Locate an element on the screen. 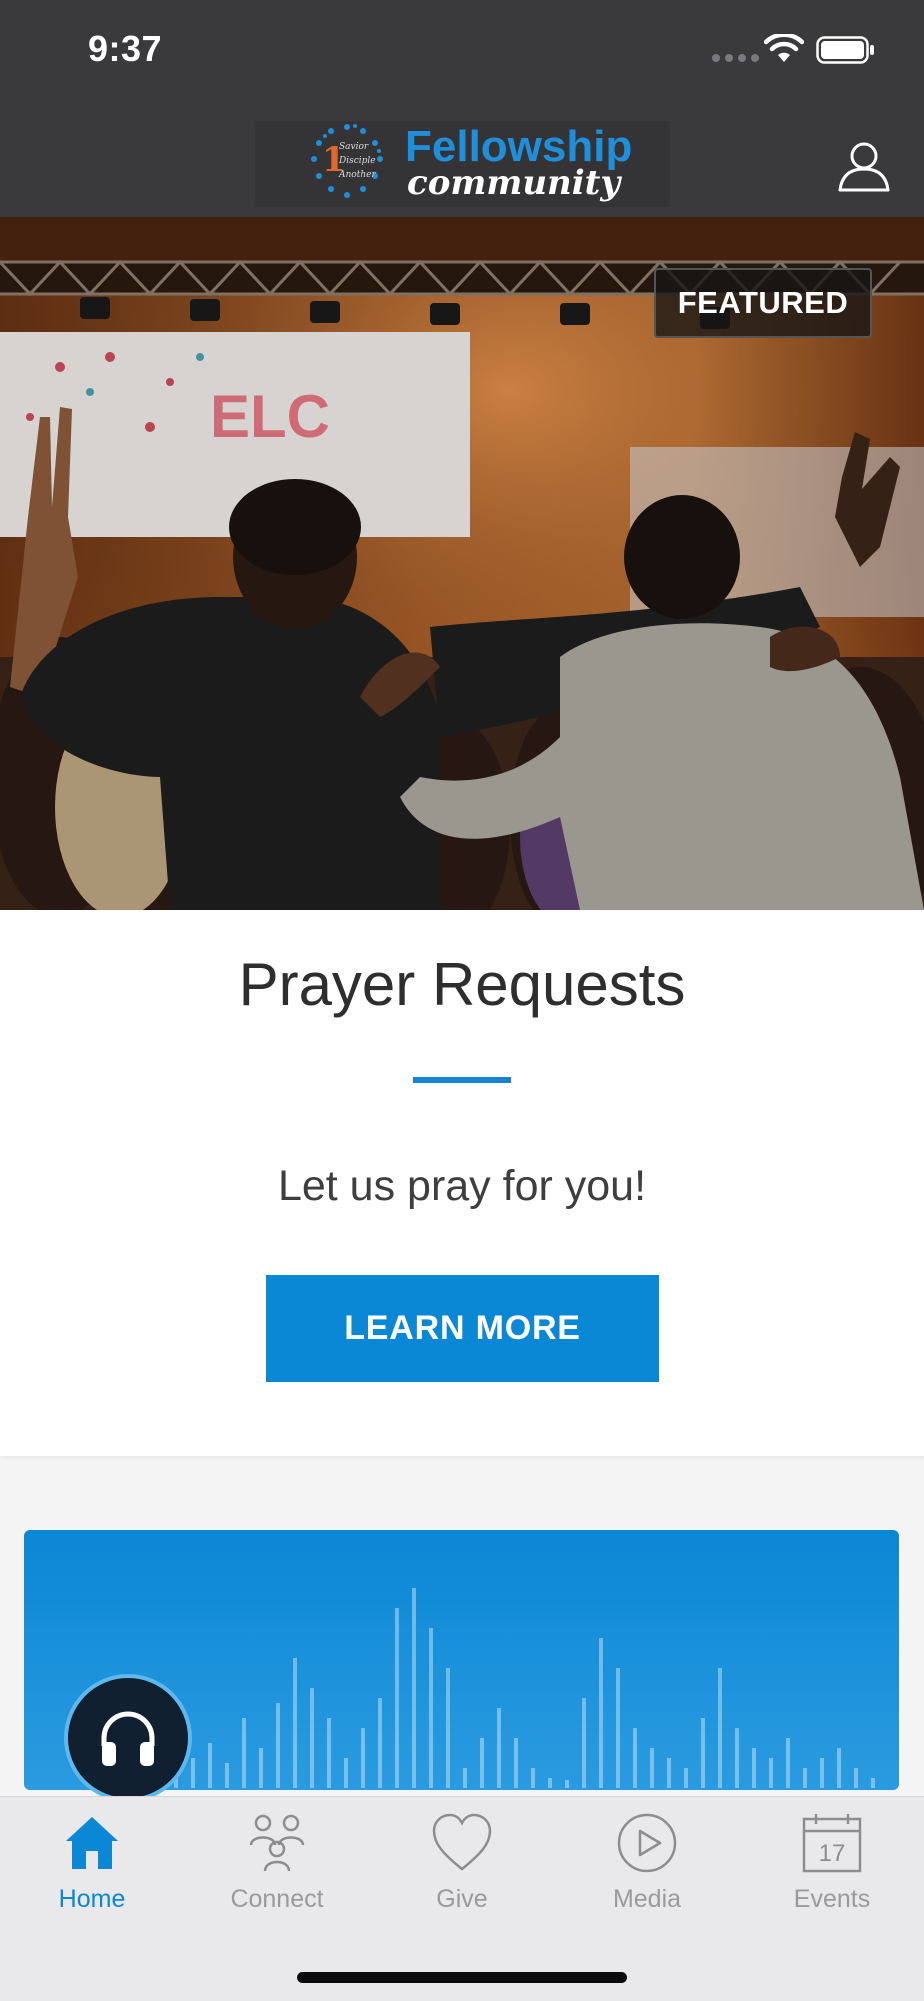  cellular-signal-icon is located at coordinates (735, 58).